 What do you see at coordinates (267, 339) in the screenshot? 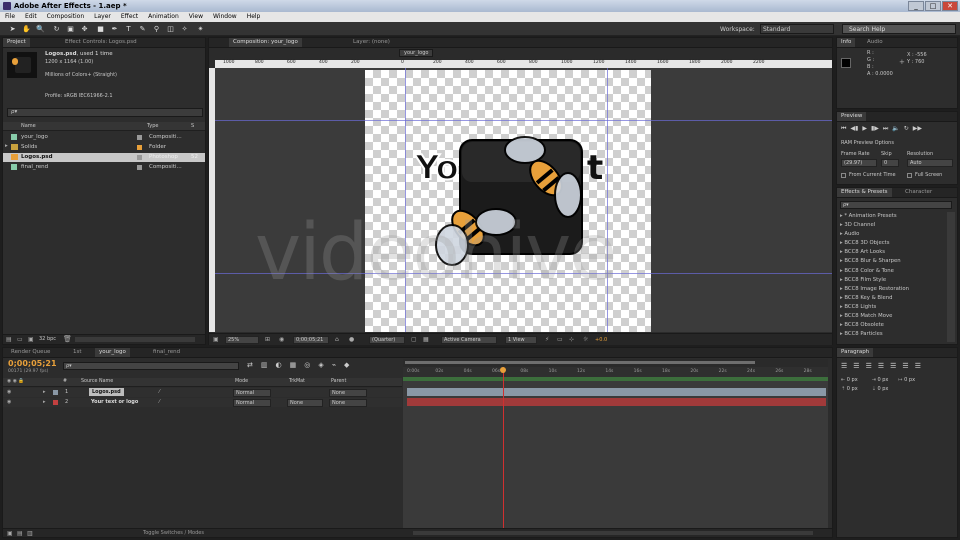
I see `safe-zones-icon: ⊞` at bounding box center [267, 339].